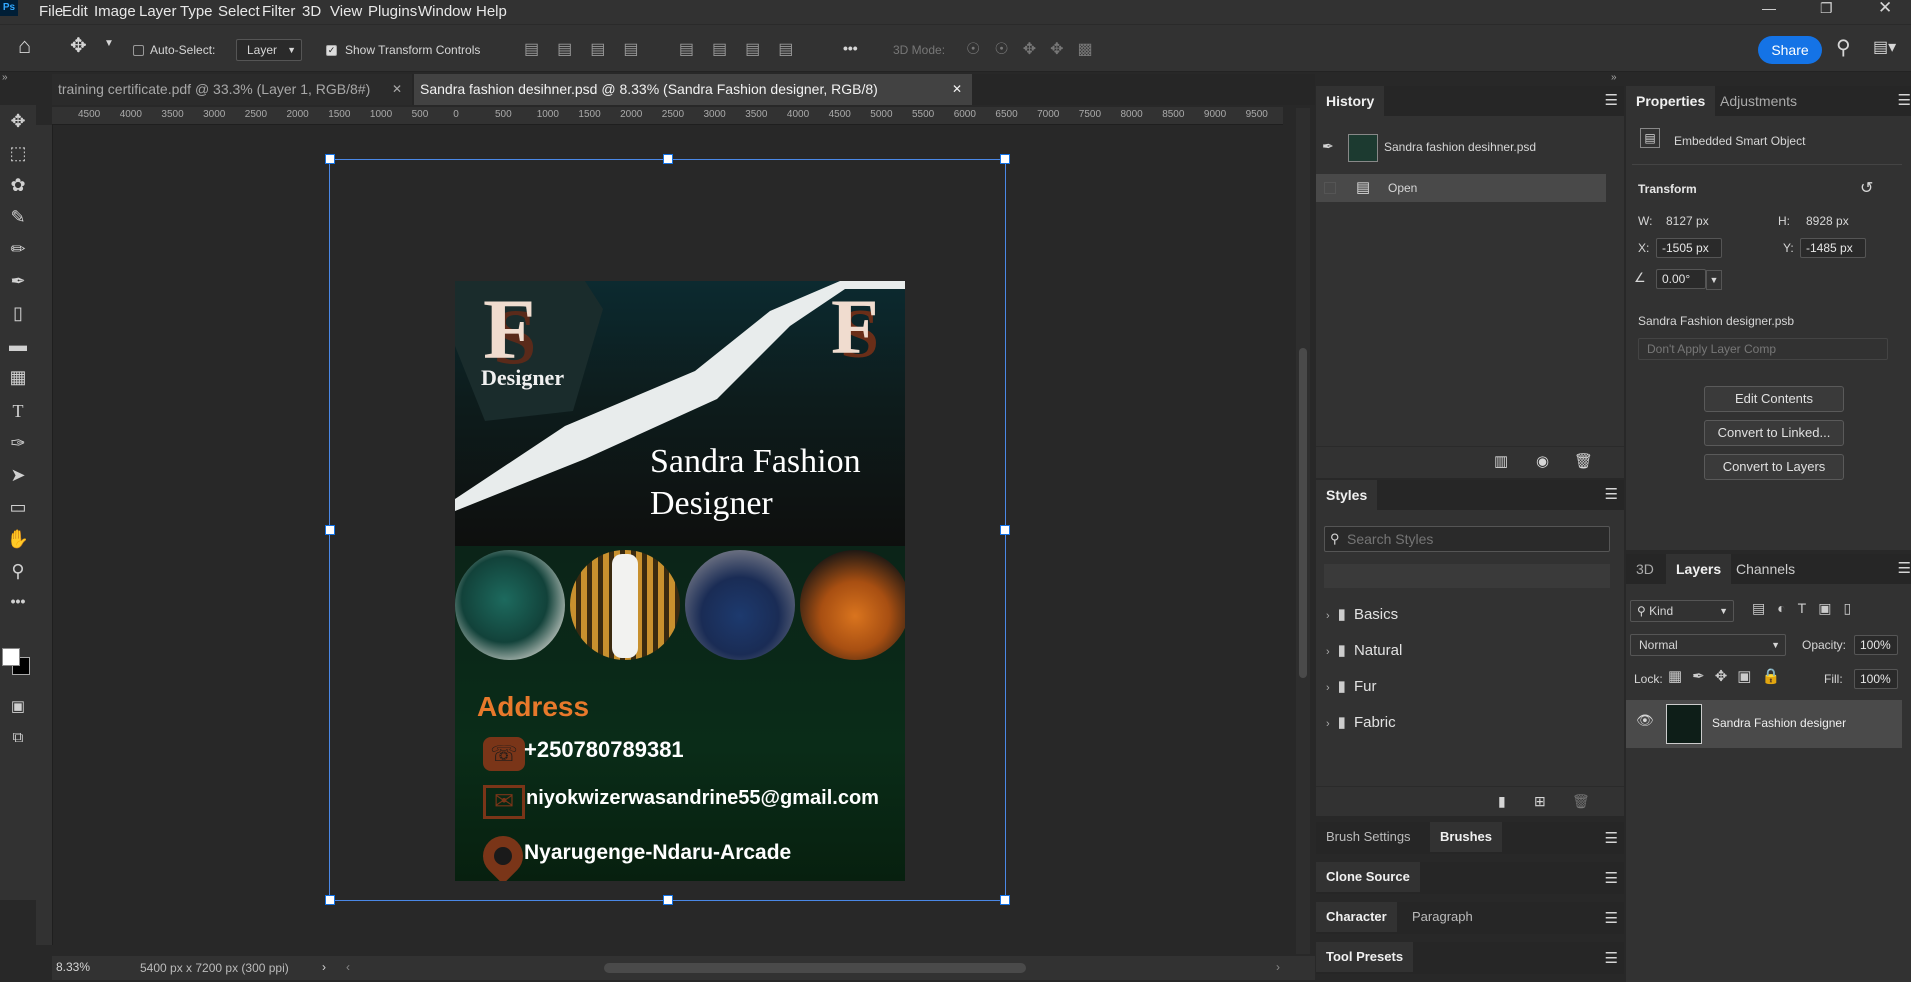 Image resolution: width=1911 pixels, height=982 pixels. Describe the element at coordinates (115, 11) in the screenshot. I see `menu-image: Image` at that location.